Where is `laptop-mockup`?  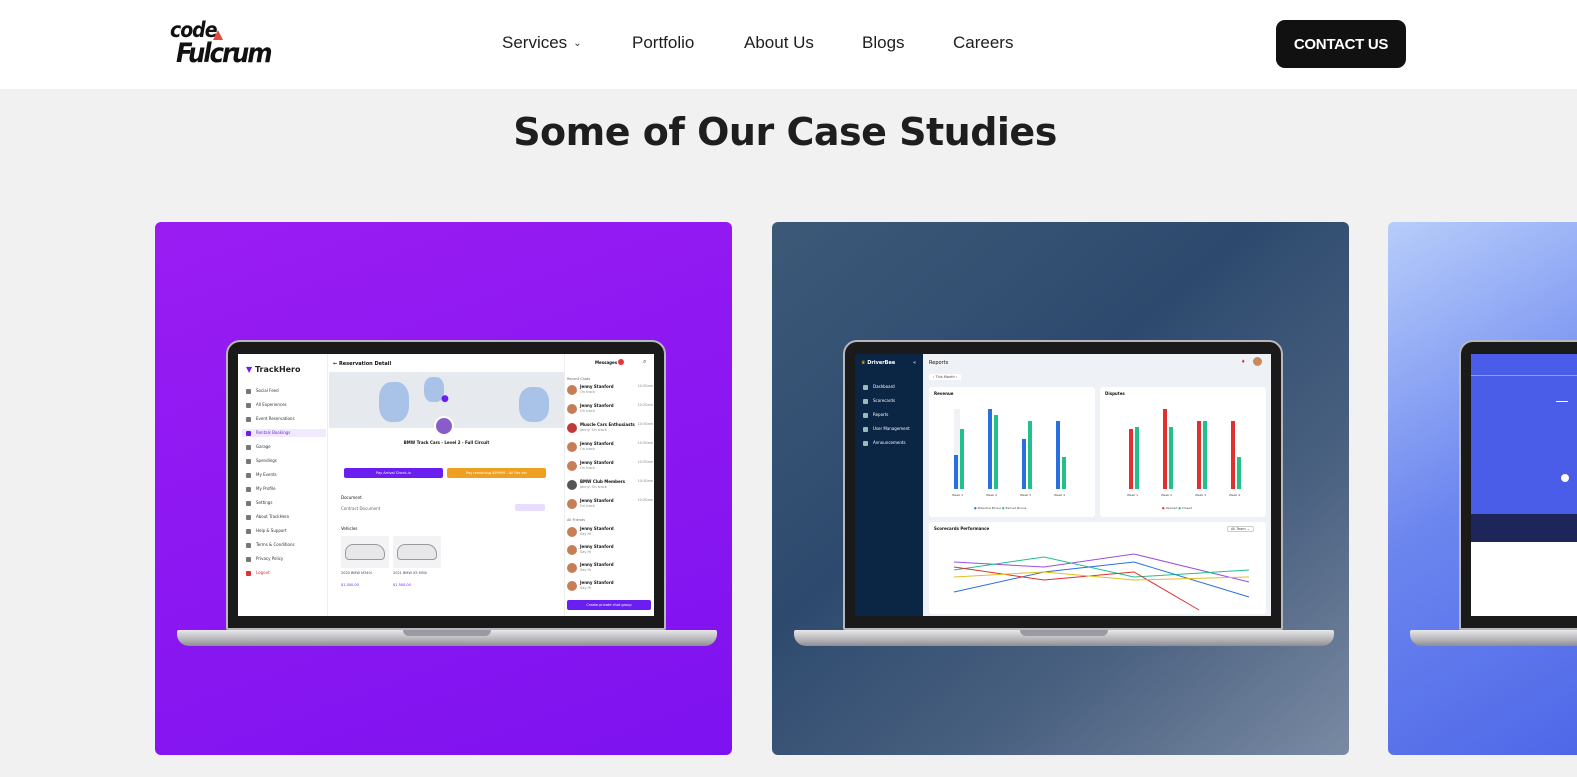 laptop-mockup is located at coordinates (1493, 496).